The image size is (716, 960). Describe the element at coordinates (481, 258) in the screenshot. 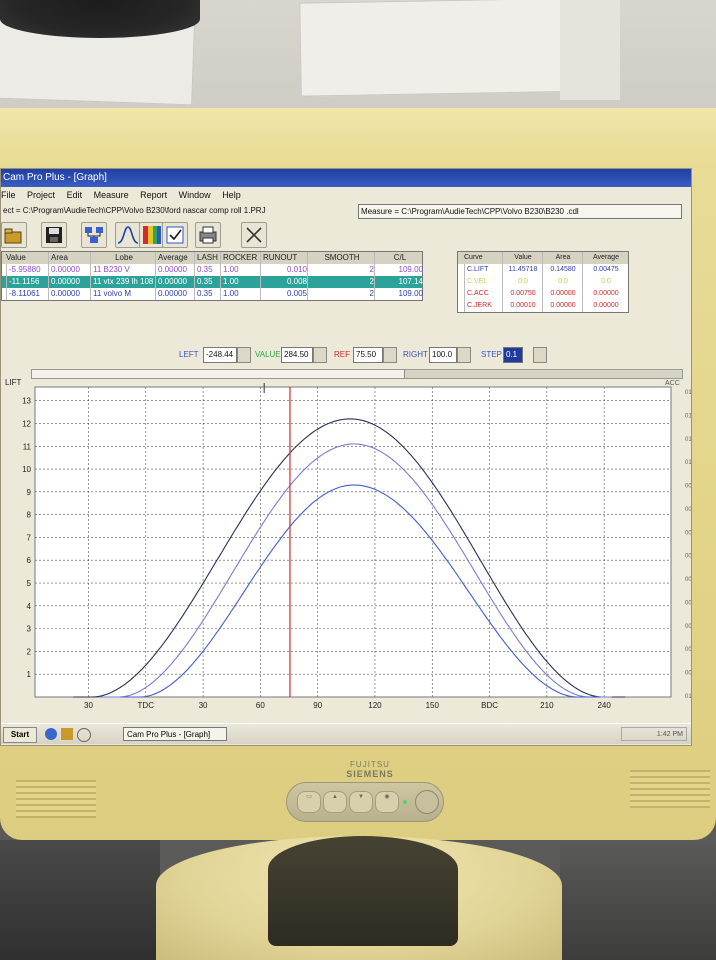

I see `col-curve: Curve` at that location.